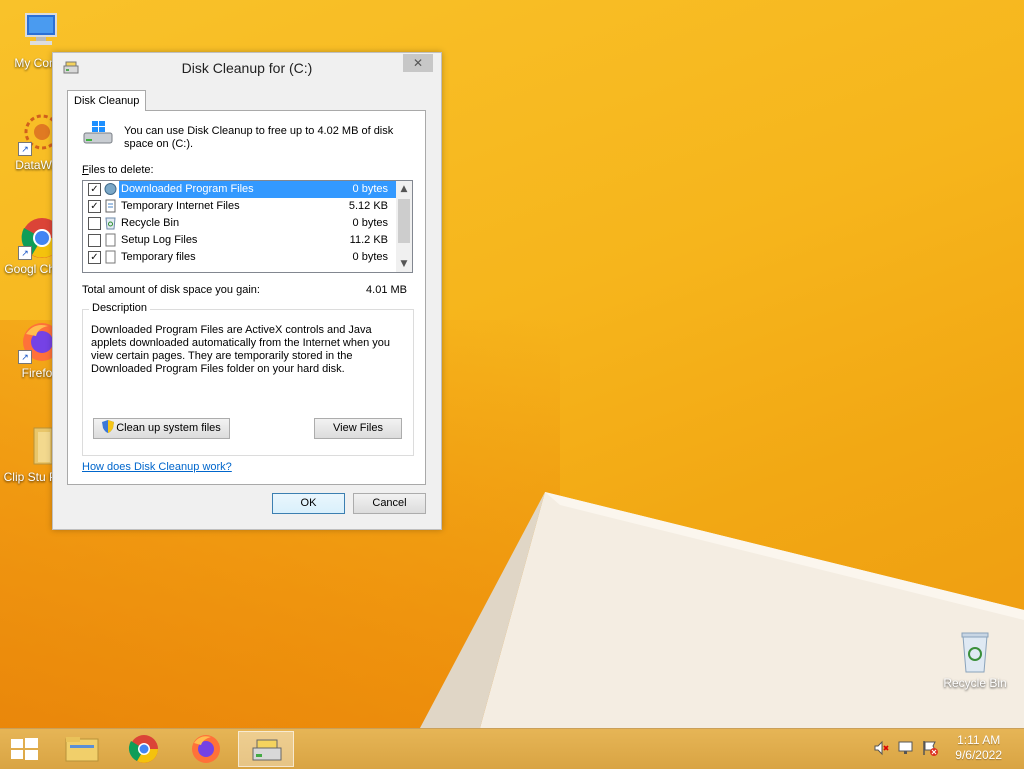  What do you see at coordinates (906, 748) in the screenshot?
I see `network-icon` at bounding box center [906, 748].